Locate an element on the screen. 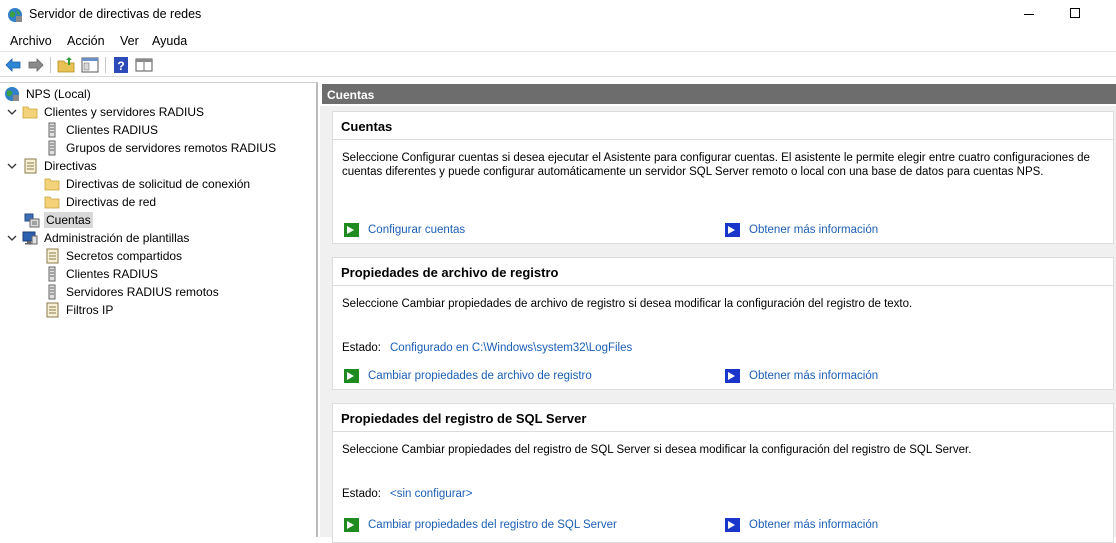 The width and height of the screenshot is (1116, 543). tree-item-network-policies: Directivas de red is located at coordinates (101, 202).